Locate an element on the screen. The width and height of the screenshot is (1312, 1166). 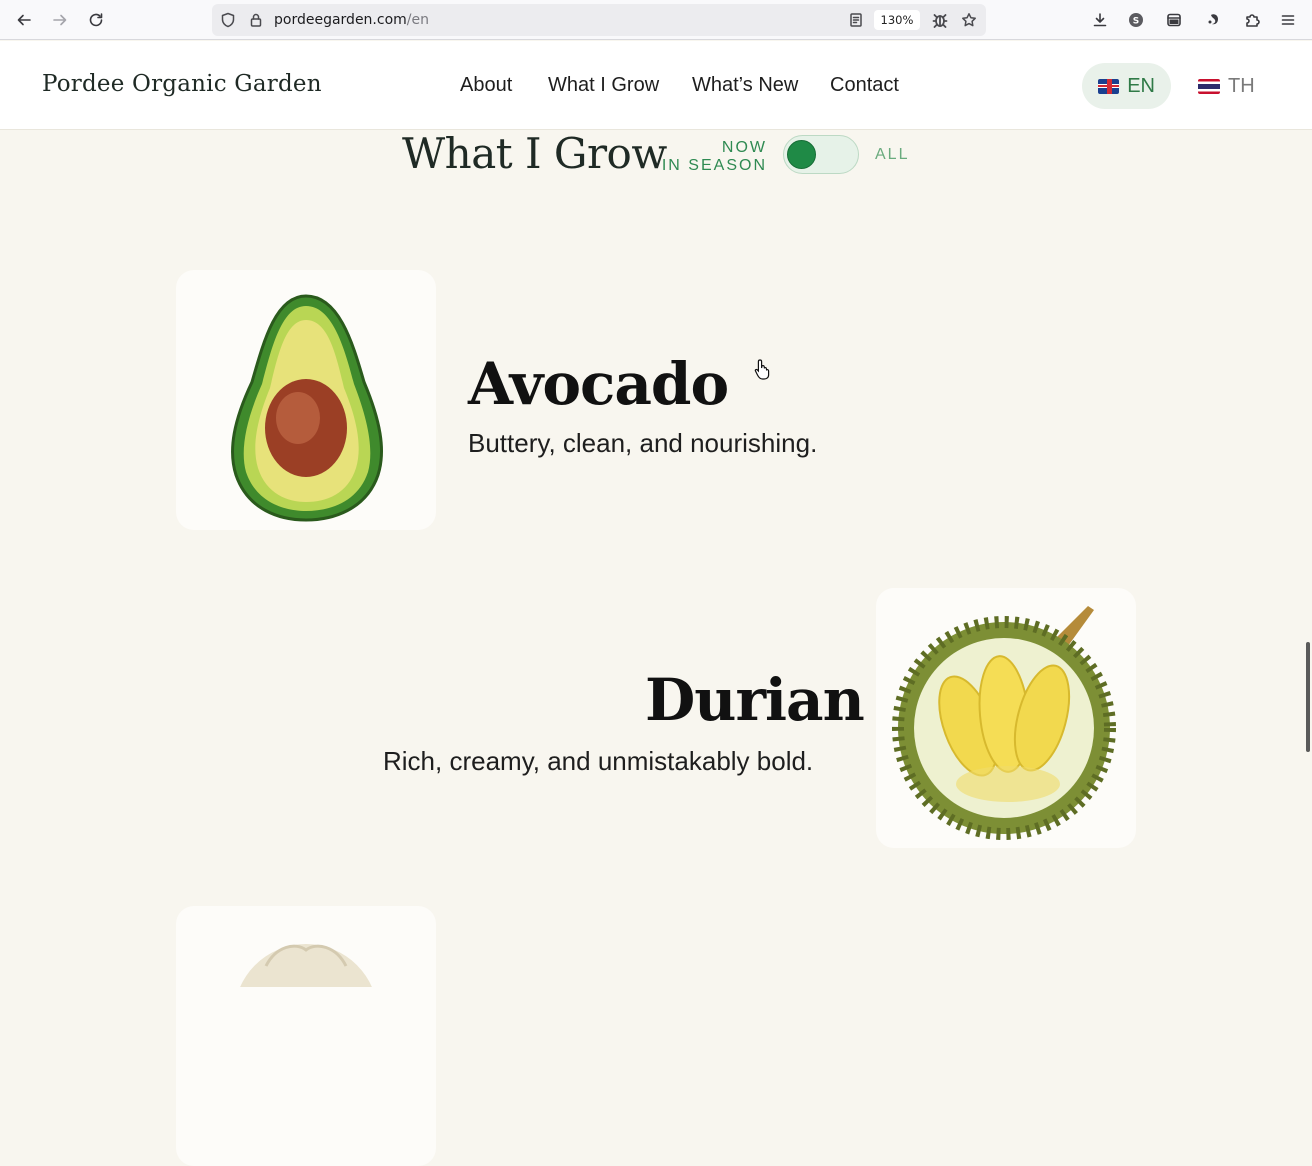
back-icon is located at coordinates (24, 20).